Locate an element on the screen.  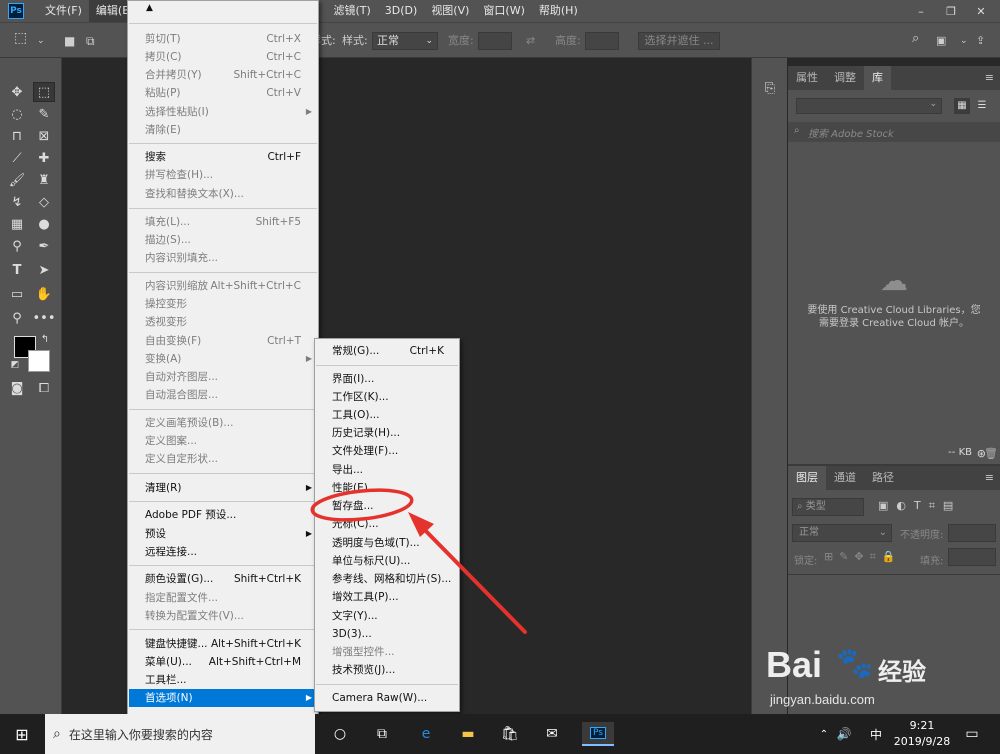
tab-layers: 图层 is located at coordinates (807, 478).